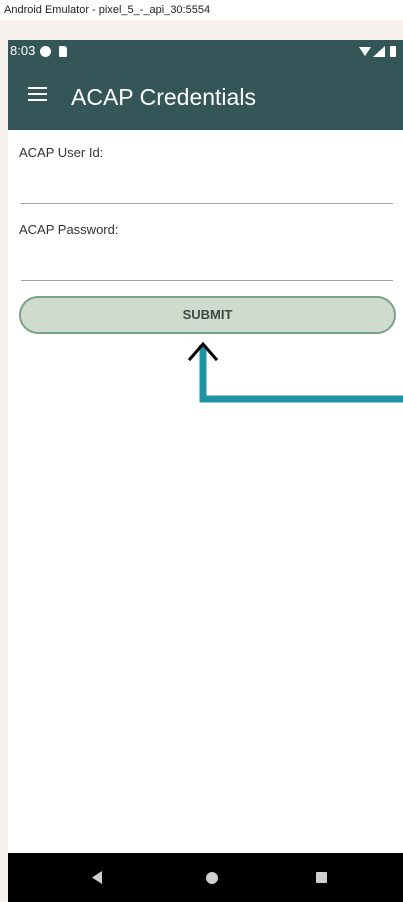  What do you see at coordinates (23, 50) in the screenshot?
I see `status-time: 8:03` at bounding box center [23, 50].